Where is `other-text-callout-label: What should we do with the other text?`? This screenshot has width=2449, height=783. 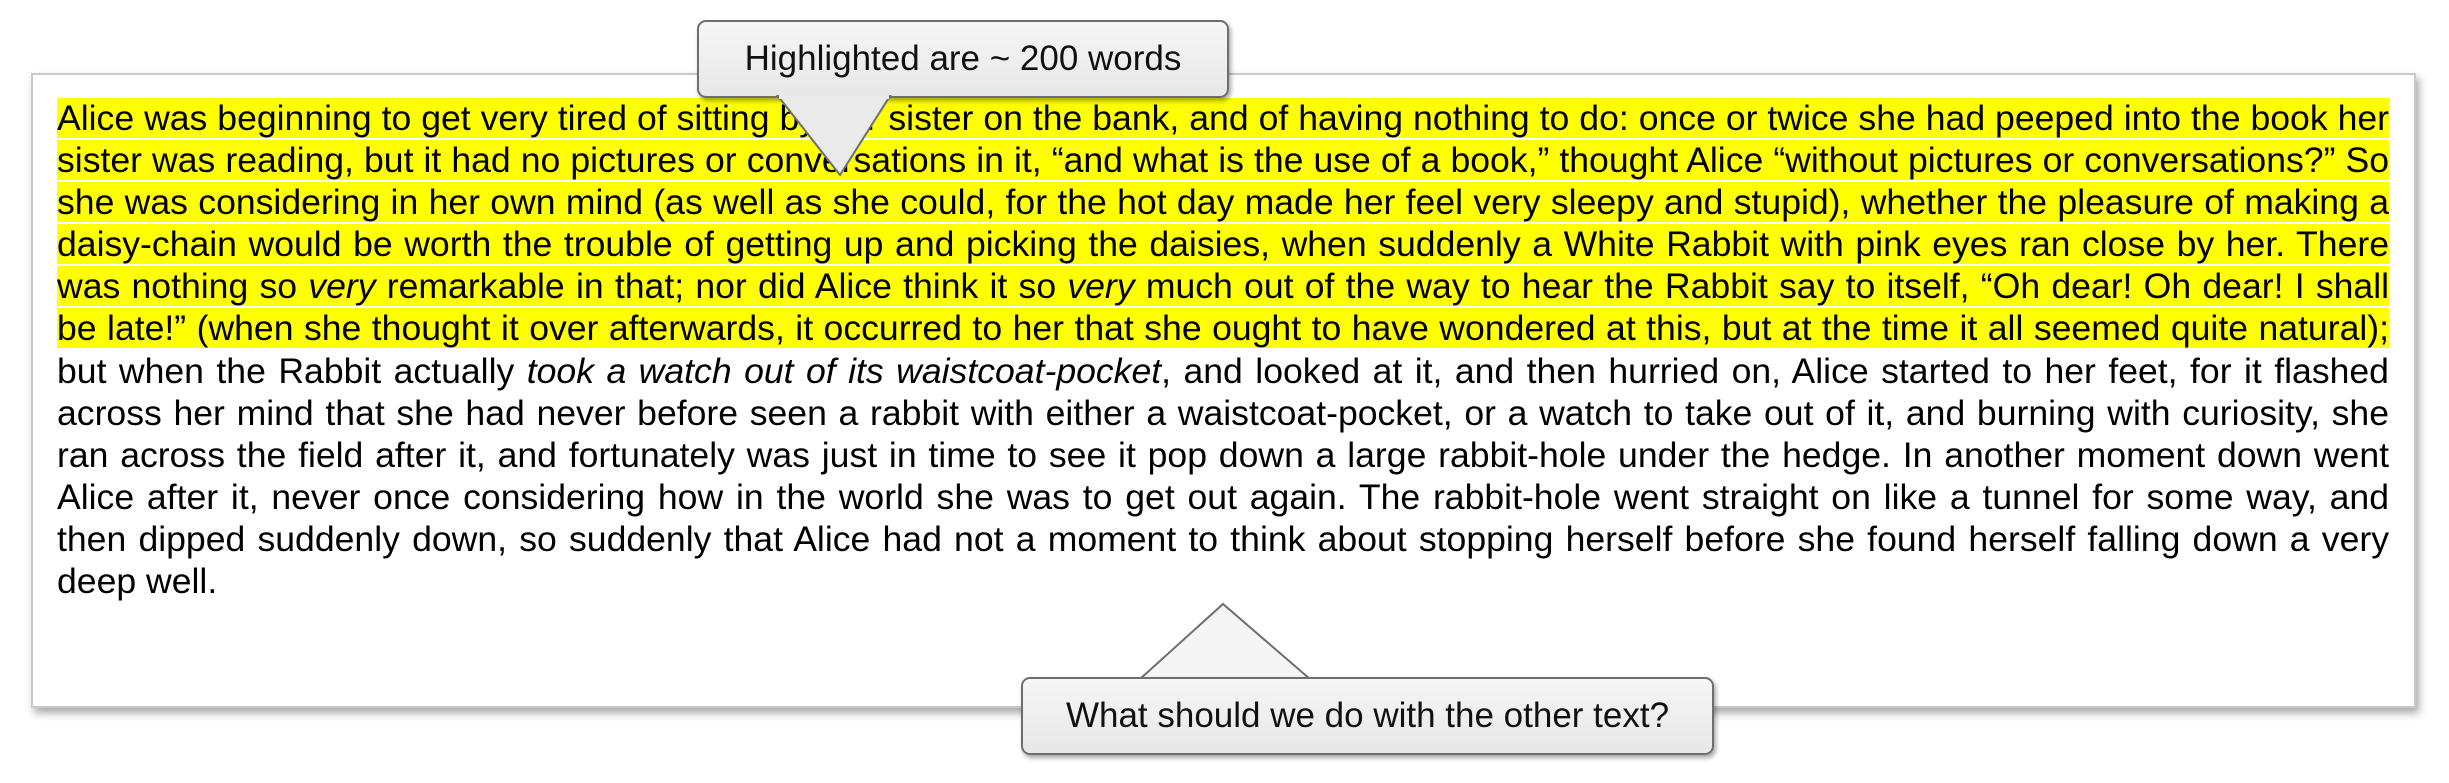
other-text-callout-label: What should we do with the other text? is located at coordinates (1367, 715).